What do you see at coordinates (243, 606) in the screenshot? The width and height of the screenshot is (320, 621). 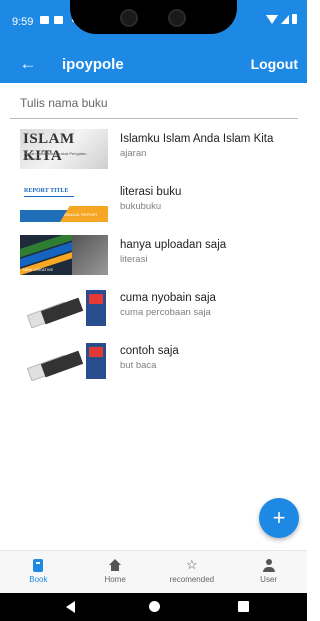 I see `system-recents-icon` at bounding box center [243, 606].